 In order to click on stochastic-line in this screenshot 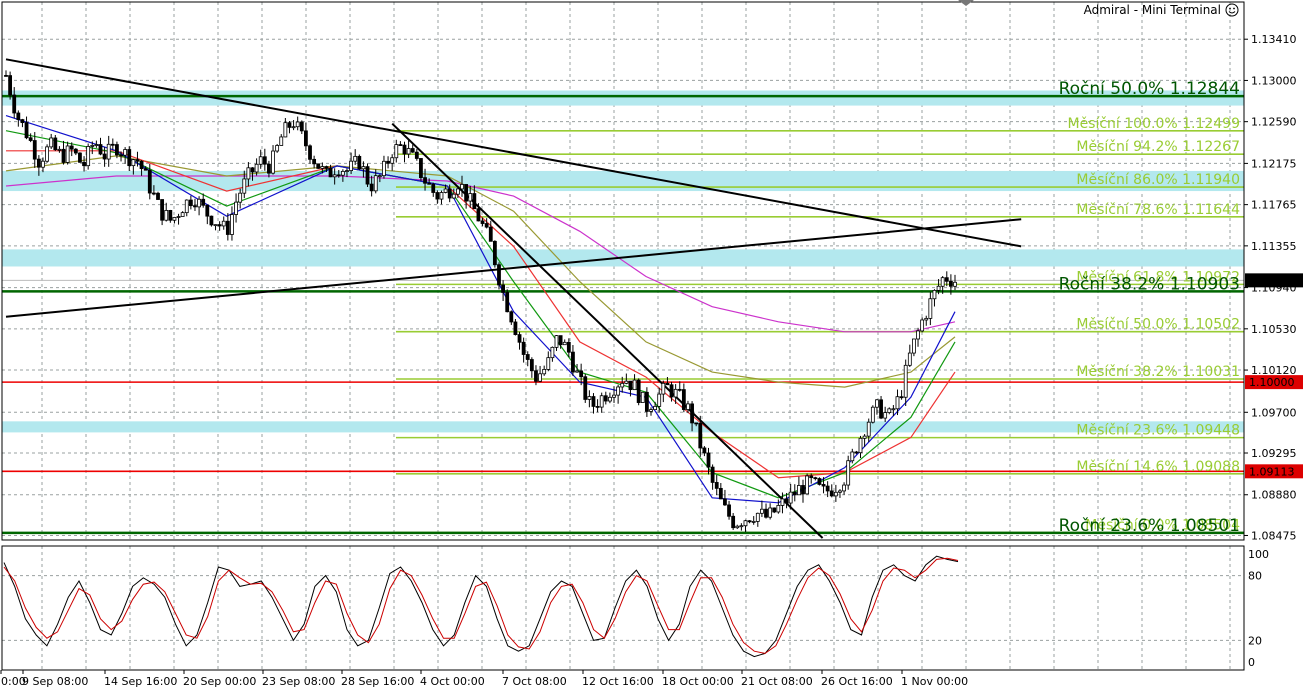, I will do `click(481, 605)`.